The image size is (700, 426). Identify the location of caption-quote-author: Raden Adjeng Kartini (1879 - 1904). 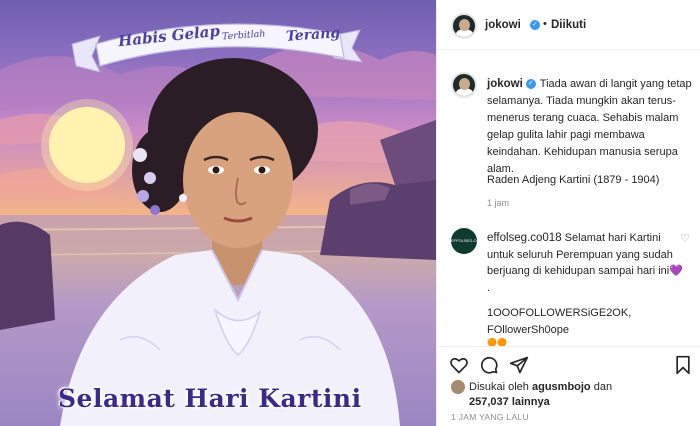
(573, 180).